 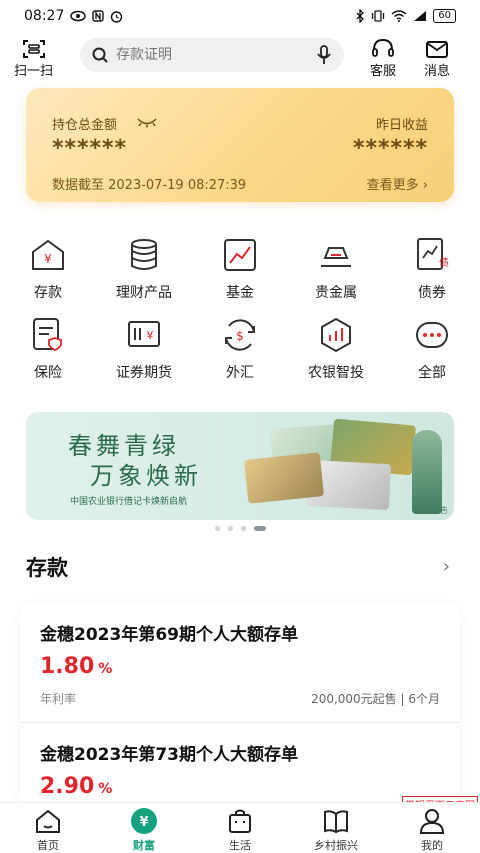 I want to click on svg-text: 债, so click(x=444, y=262).